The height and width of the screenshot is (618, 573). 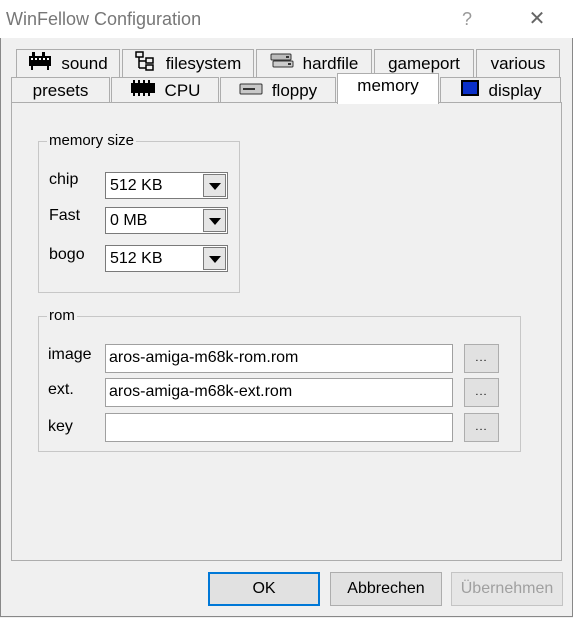 I want to click on tab-various: various, so click(x=518, y=63).